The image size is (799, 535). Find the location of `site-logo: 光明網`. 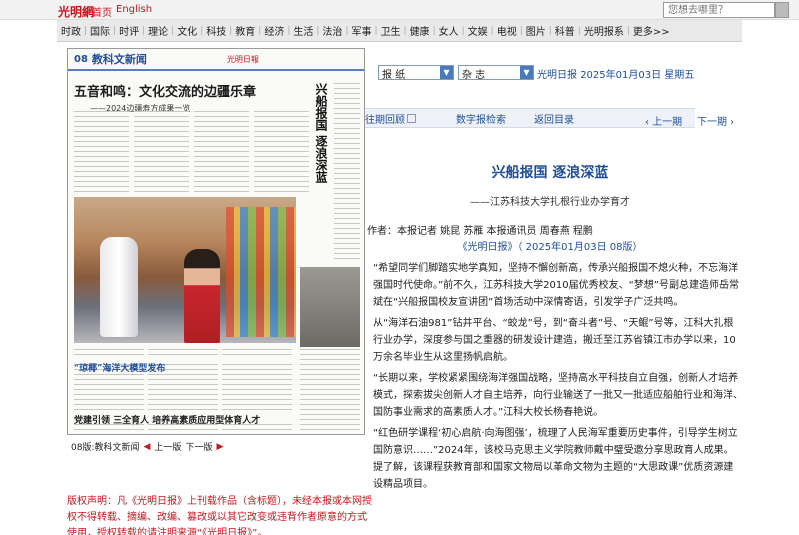

site-logo: 光明網 is located at coordinates (76, 11).